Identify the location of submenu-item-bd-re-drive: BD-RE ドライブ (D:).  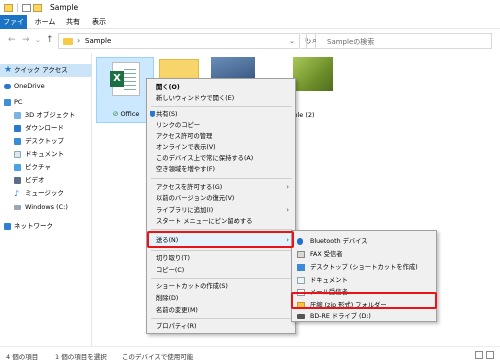
(364, 316).